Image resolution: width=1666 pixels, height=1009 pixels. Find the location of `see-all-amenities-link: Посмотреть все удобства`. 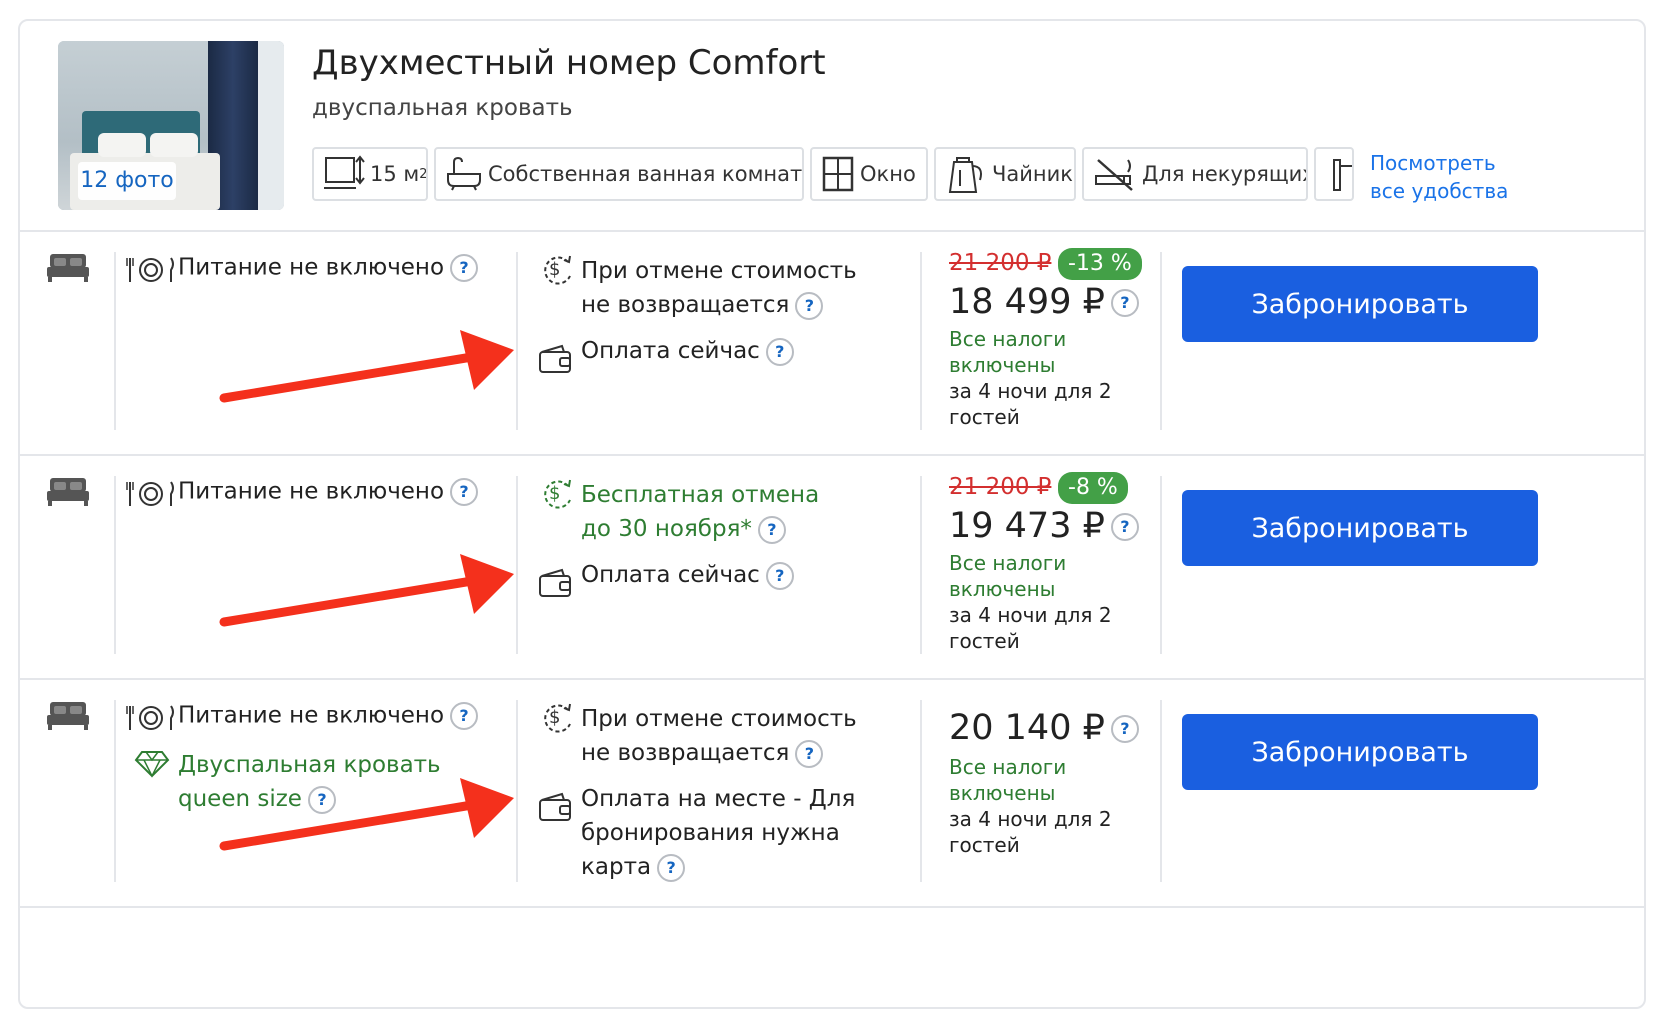

see-all-amenities-link: Посмотреть все удобства is located at coordinates (1439, 177).